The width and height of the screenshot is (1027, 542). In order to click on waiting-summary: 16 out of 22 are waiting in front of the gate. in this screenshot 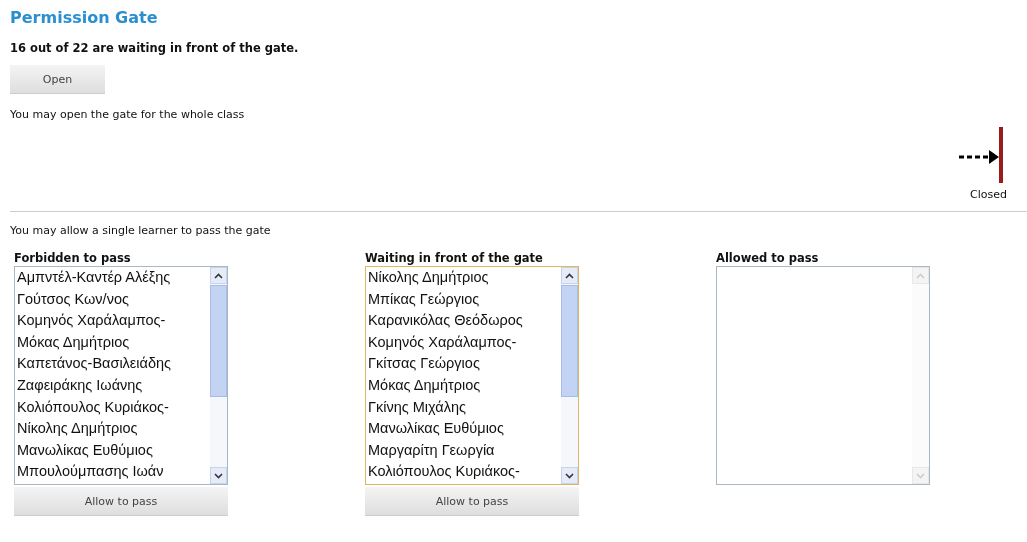, I will do `click(155, 48)`.